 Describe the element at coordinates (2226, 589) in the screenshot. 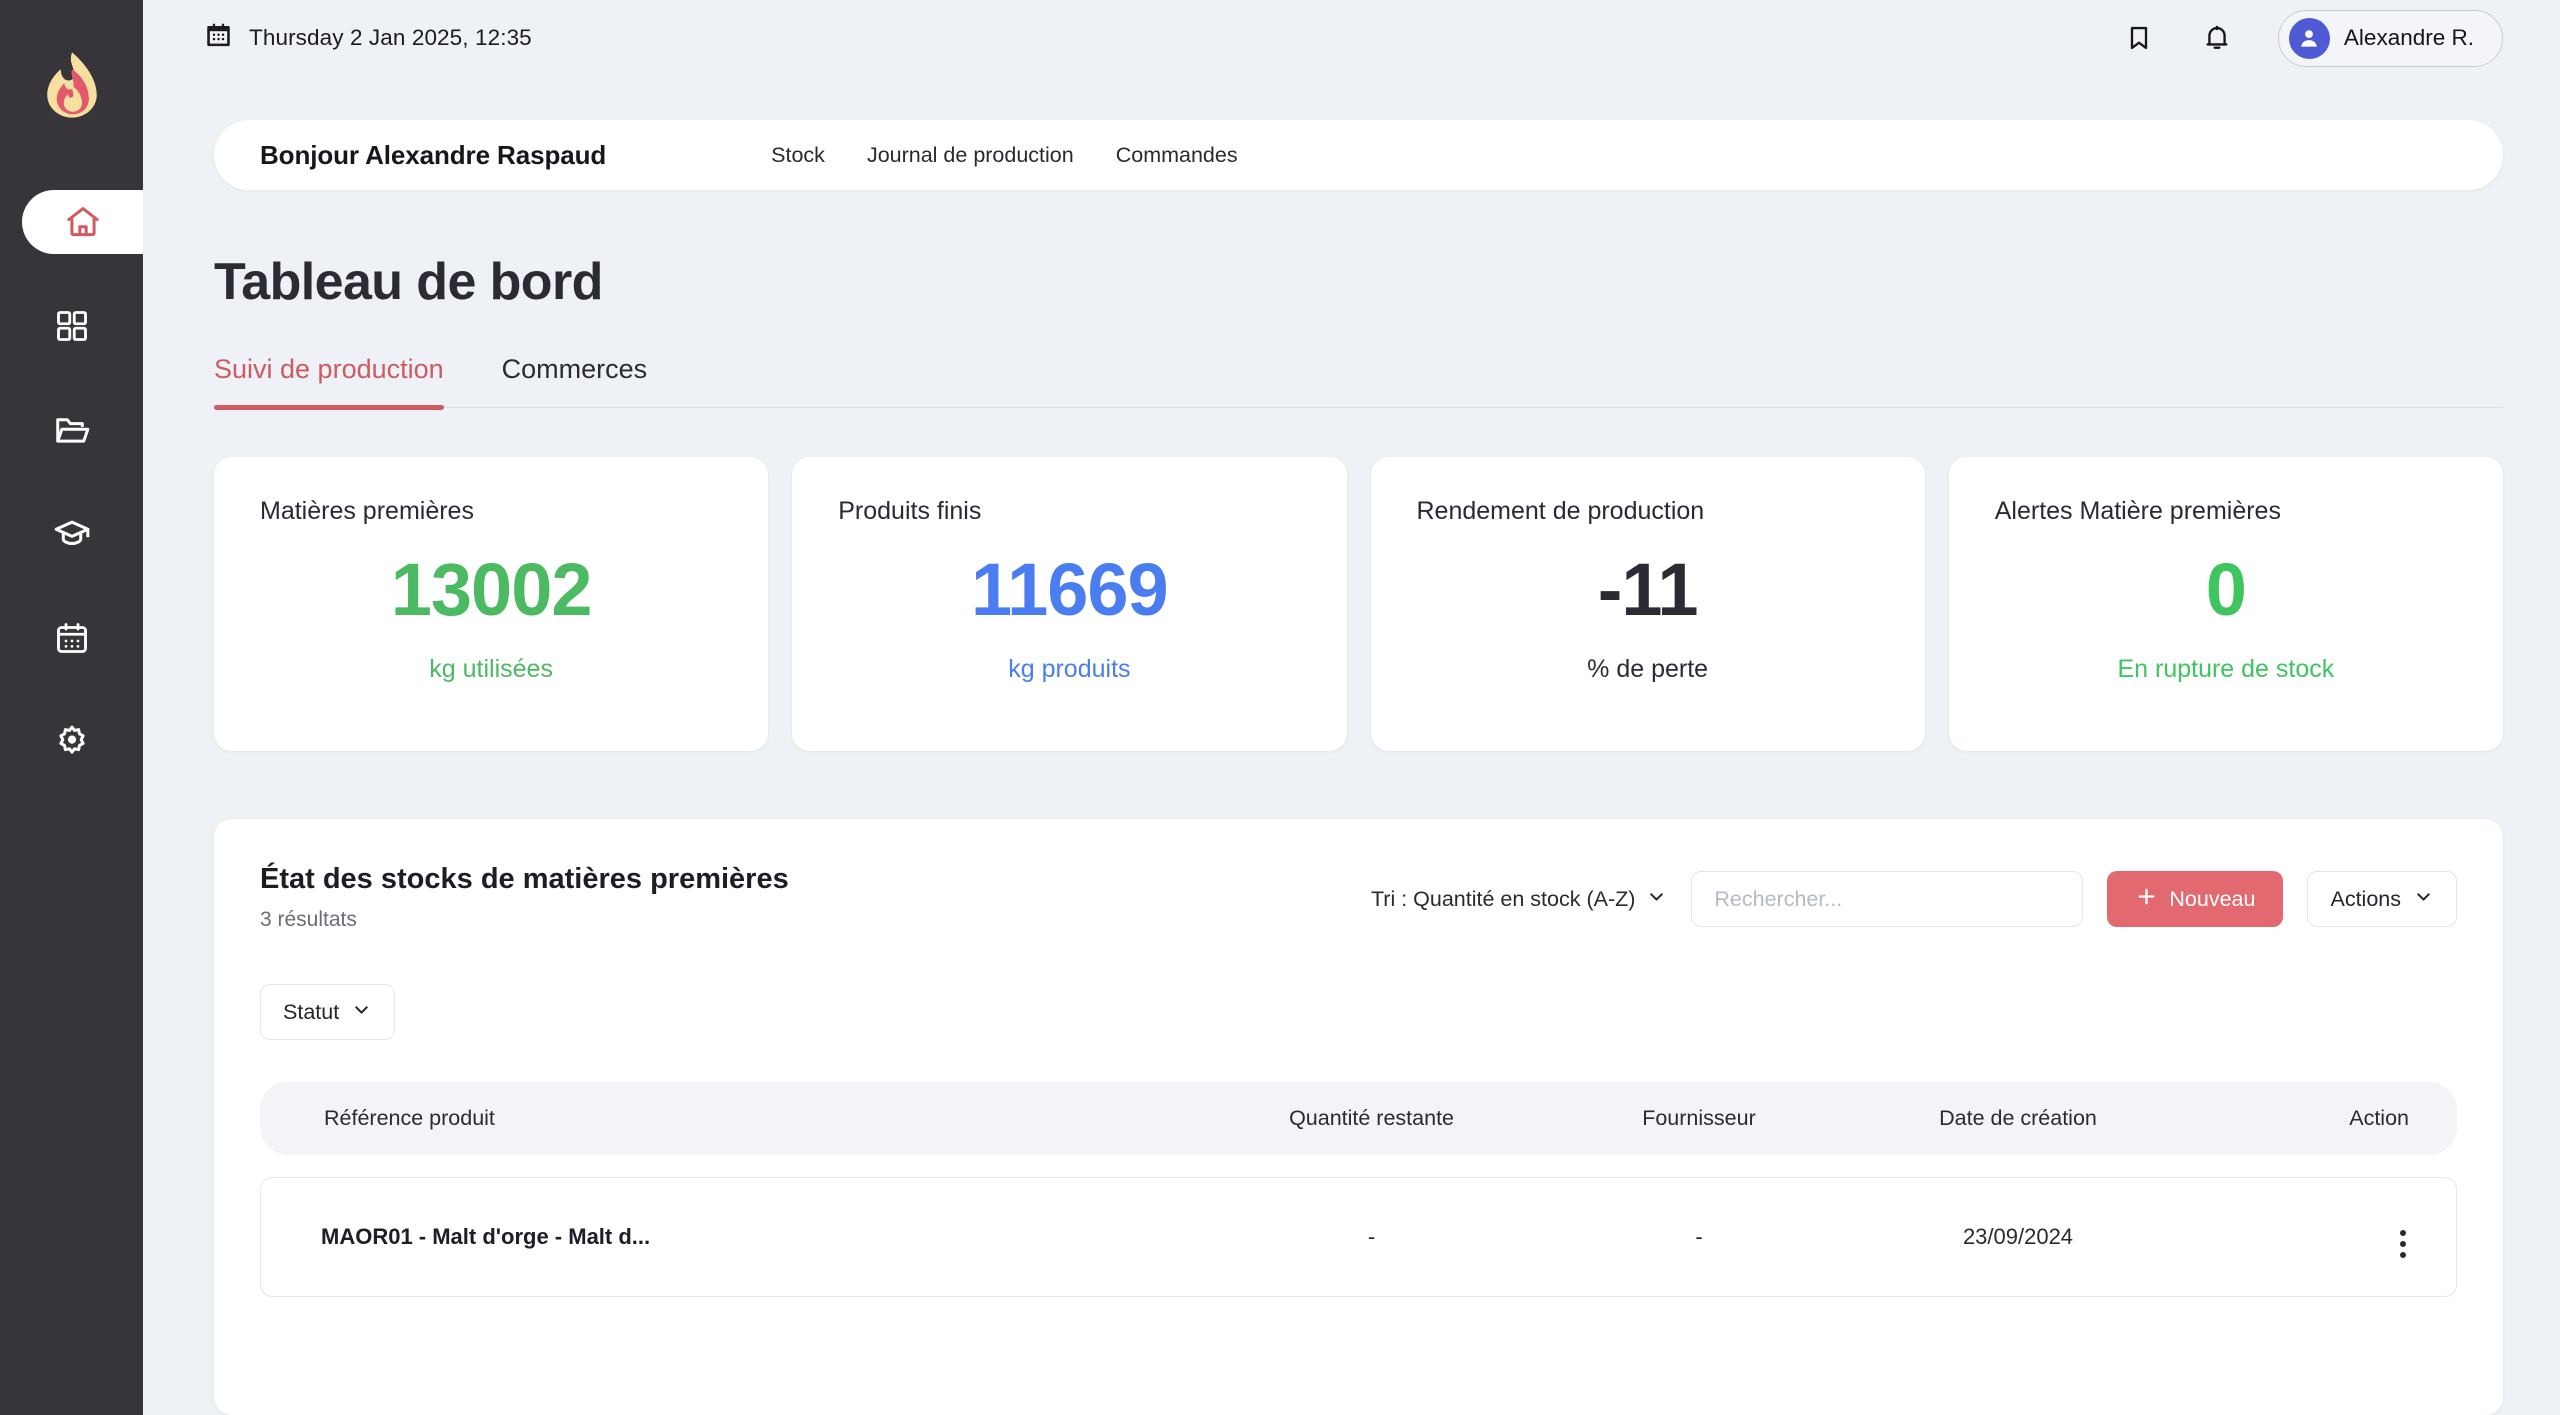

I see `kpi-value: 0` at that location.